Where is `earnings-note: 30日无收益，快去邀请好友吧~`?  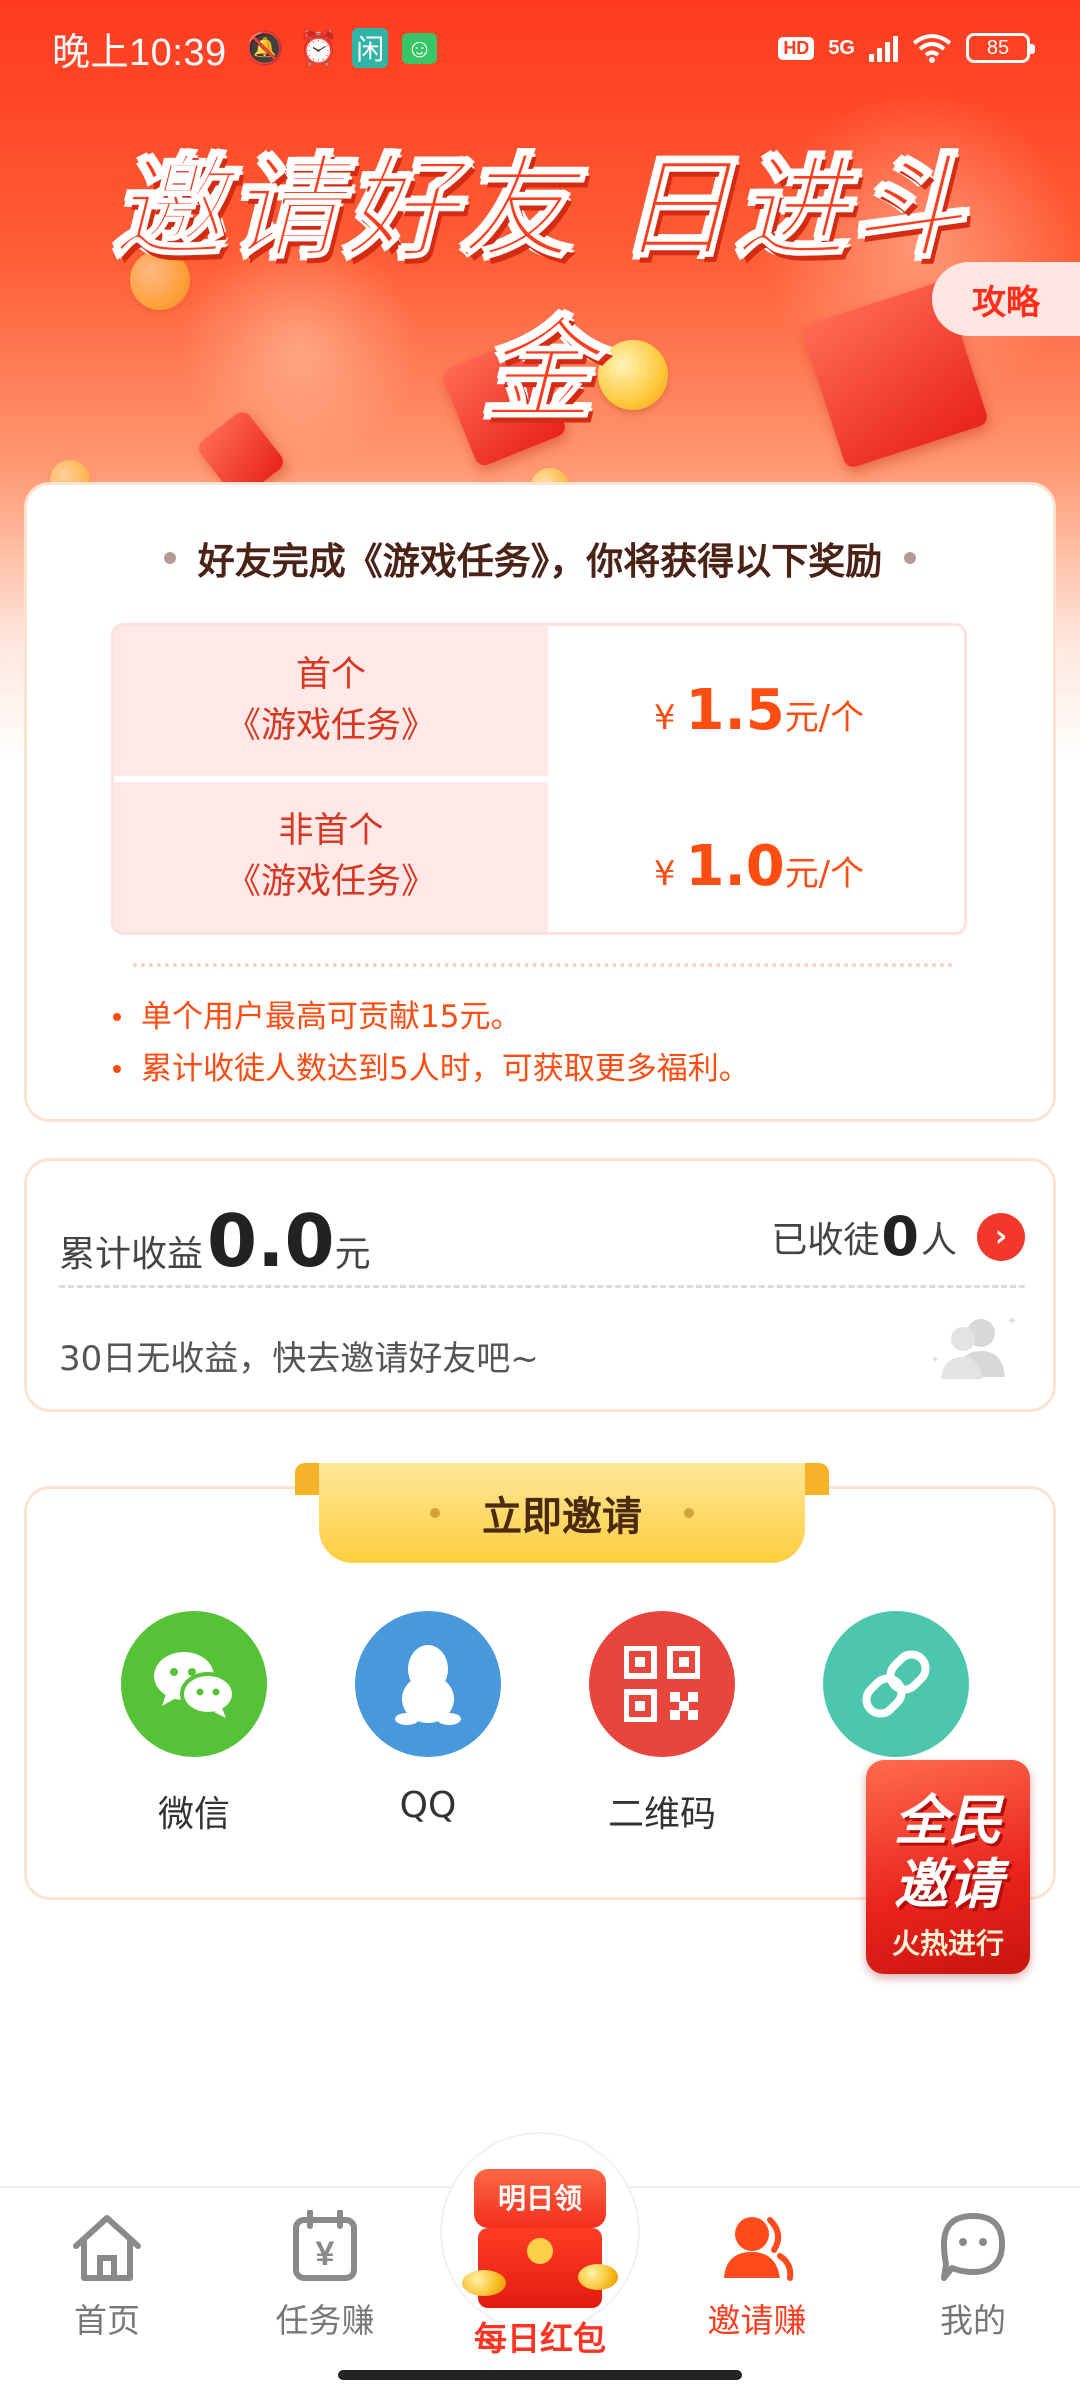 earnings-note: 30日无收益，快去邀请好友吧~ is located at coordinates (299, 1359).